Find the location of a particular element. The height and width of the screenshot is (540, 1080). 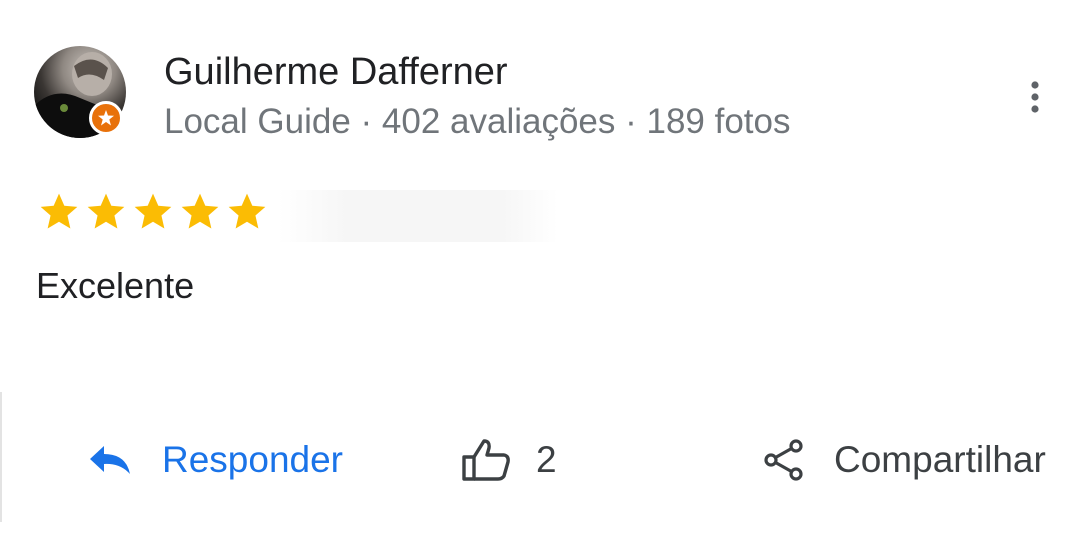

more-options-button is located at coordinates (1035, 97).